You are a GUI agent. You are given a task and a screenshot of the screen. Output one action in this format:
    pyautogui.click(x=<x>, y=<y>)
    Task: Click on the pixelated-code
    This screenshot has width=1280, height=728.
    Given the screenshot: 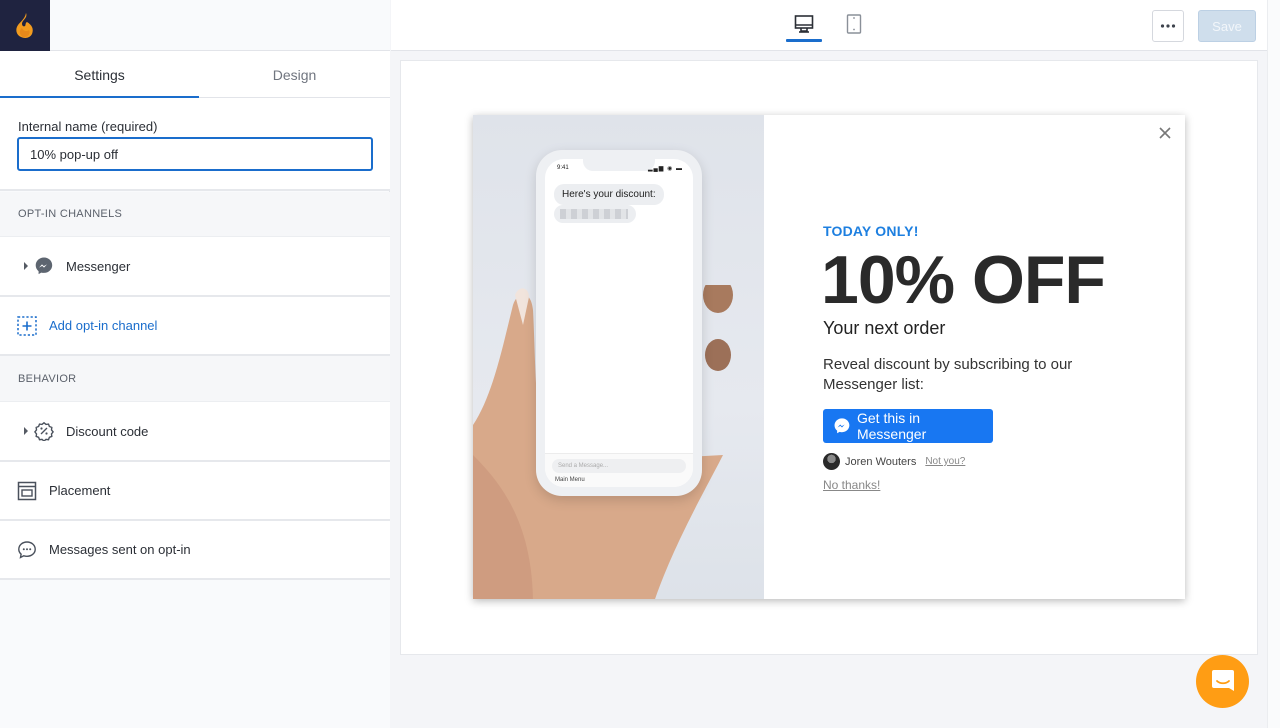 What is the action you would take?
    pyautogui.click(x=594, y=214)
    